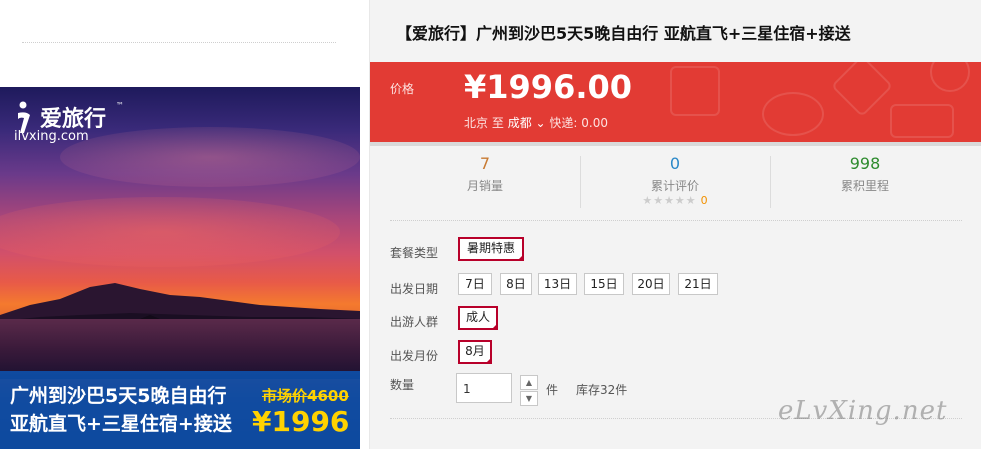 This screenshot has height=449, width=981. I want to click on logo-domain: ilvxing.com, so click(51, 136).